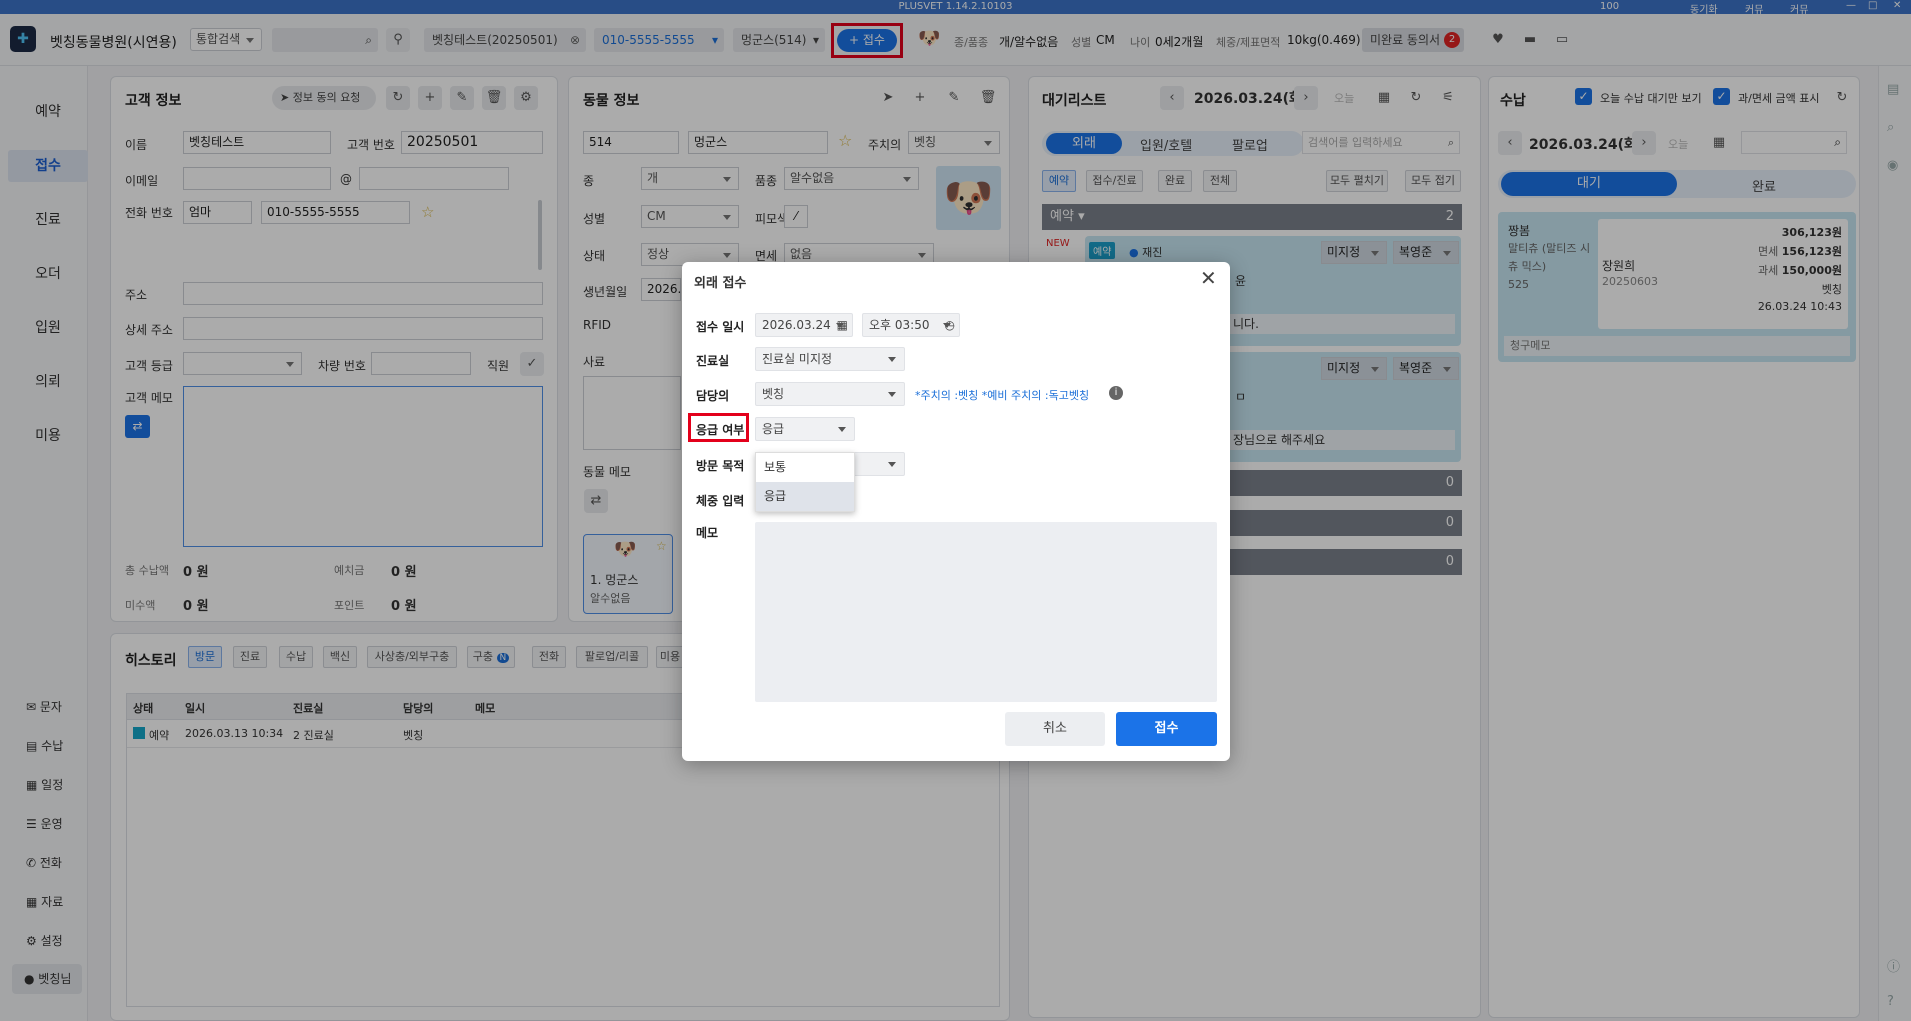 The image size is (1911, 1021). Describe the element at coordinates (830, 359) in the screenshot. I see `room-select: 진료실 미지정` at that location.